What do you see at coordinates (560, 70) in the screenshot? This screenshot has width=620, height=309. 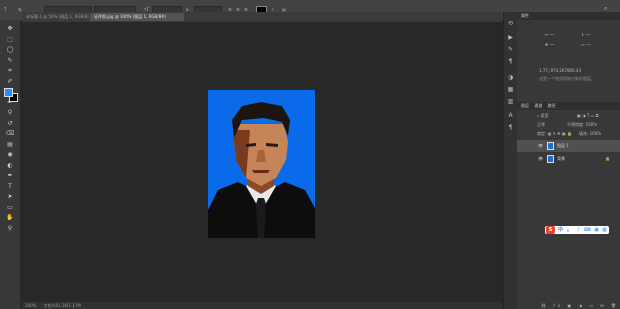 I see `properties-info-line: 1.77,,974,267806.43` at bounding box center [560, 70].